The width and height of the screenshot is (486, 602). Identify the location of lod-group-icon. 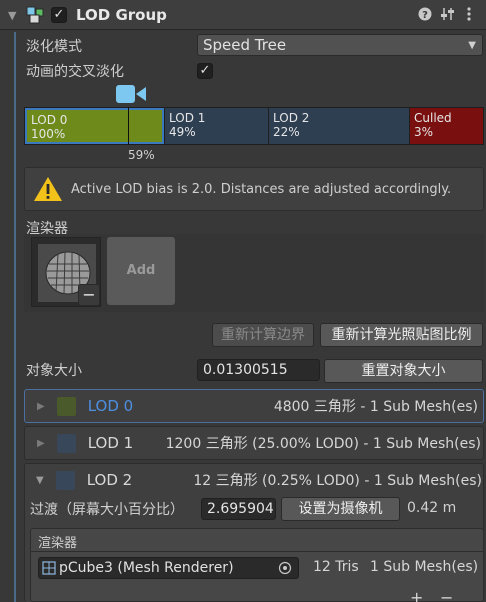
(35, 15).